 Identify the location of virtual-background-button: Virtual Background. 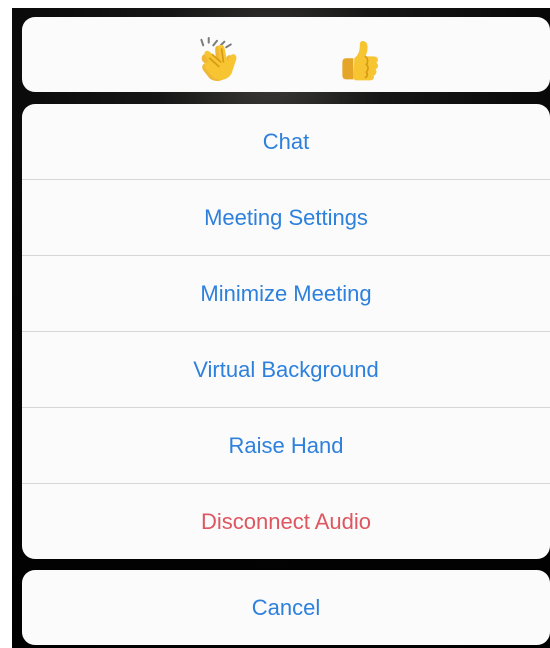
(286, 370).